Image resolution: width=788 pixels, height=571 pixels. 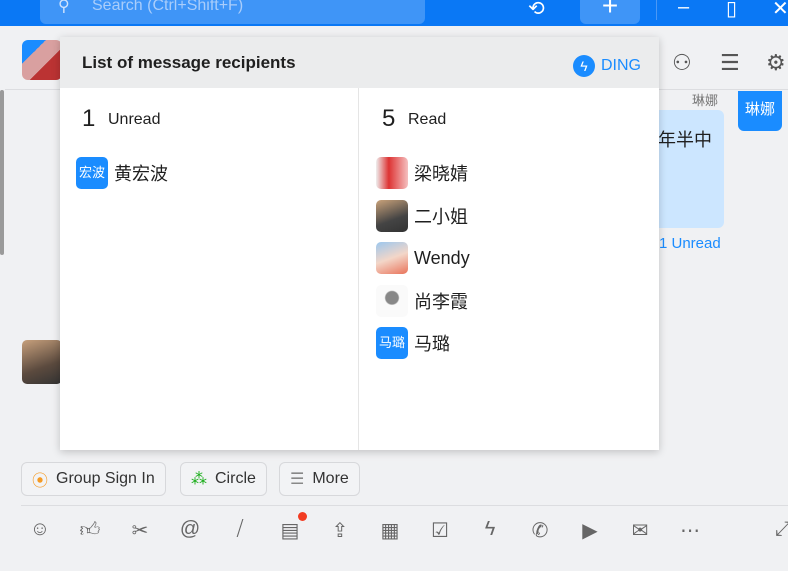 I want to click on menu-icon: ☰, so click(x=297, y=479).